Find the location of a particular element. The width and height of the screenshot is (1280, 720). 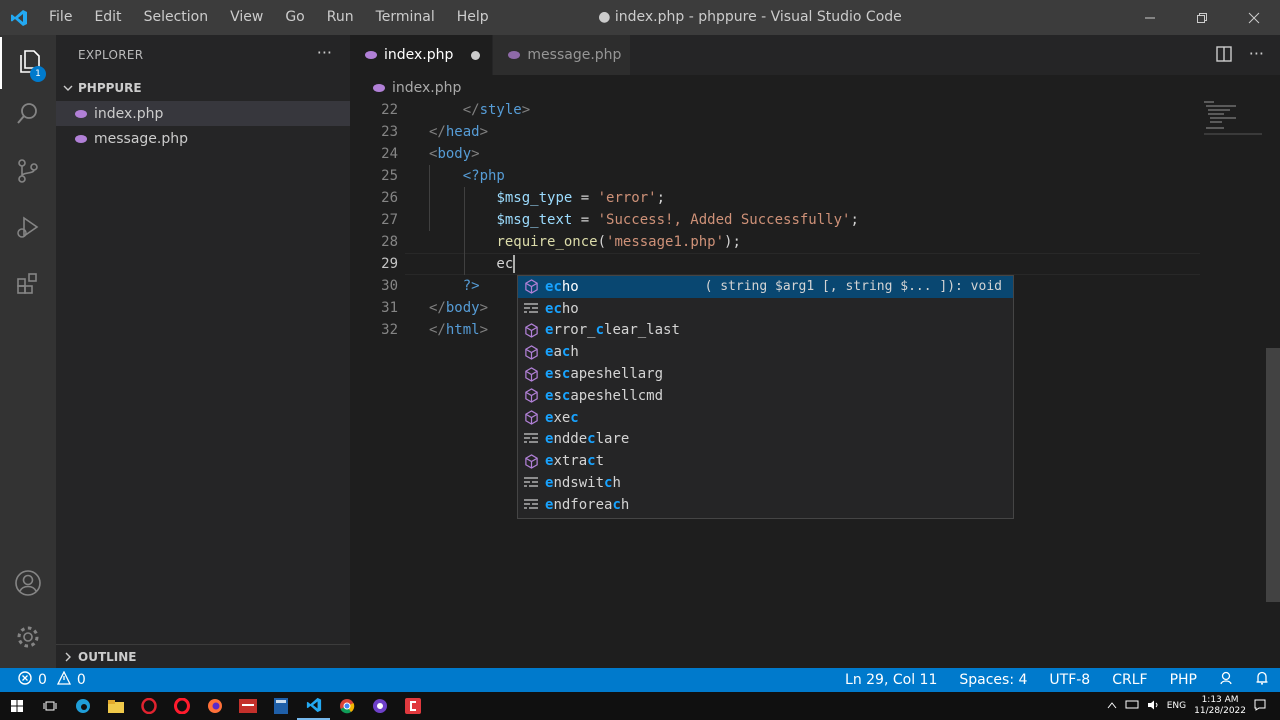

text-cursor is located at coordinates (514, 264).